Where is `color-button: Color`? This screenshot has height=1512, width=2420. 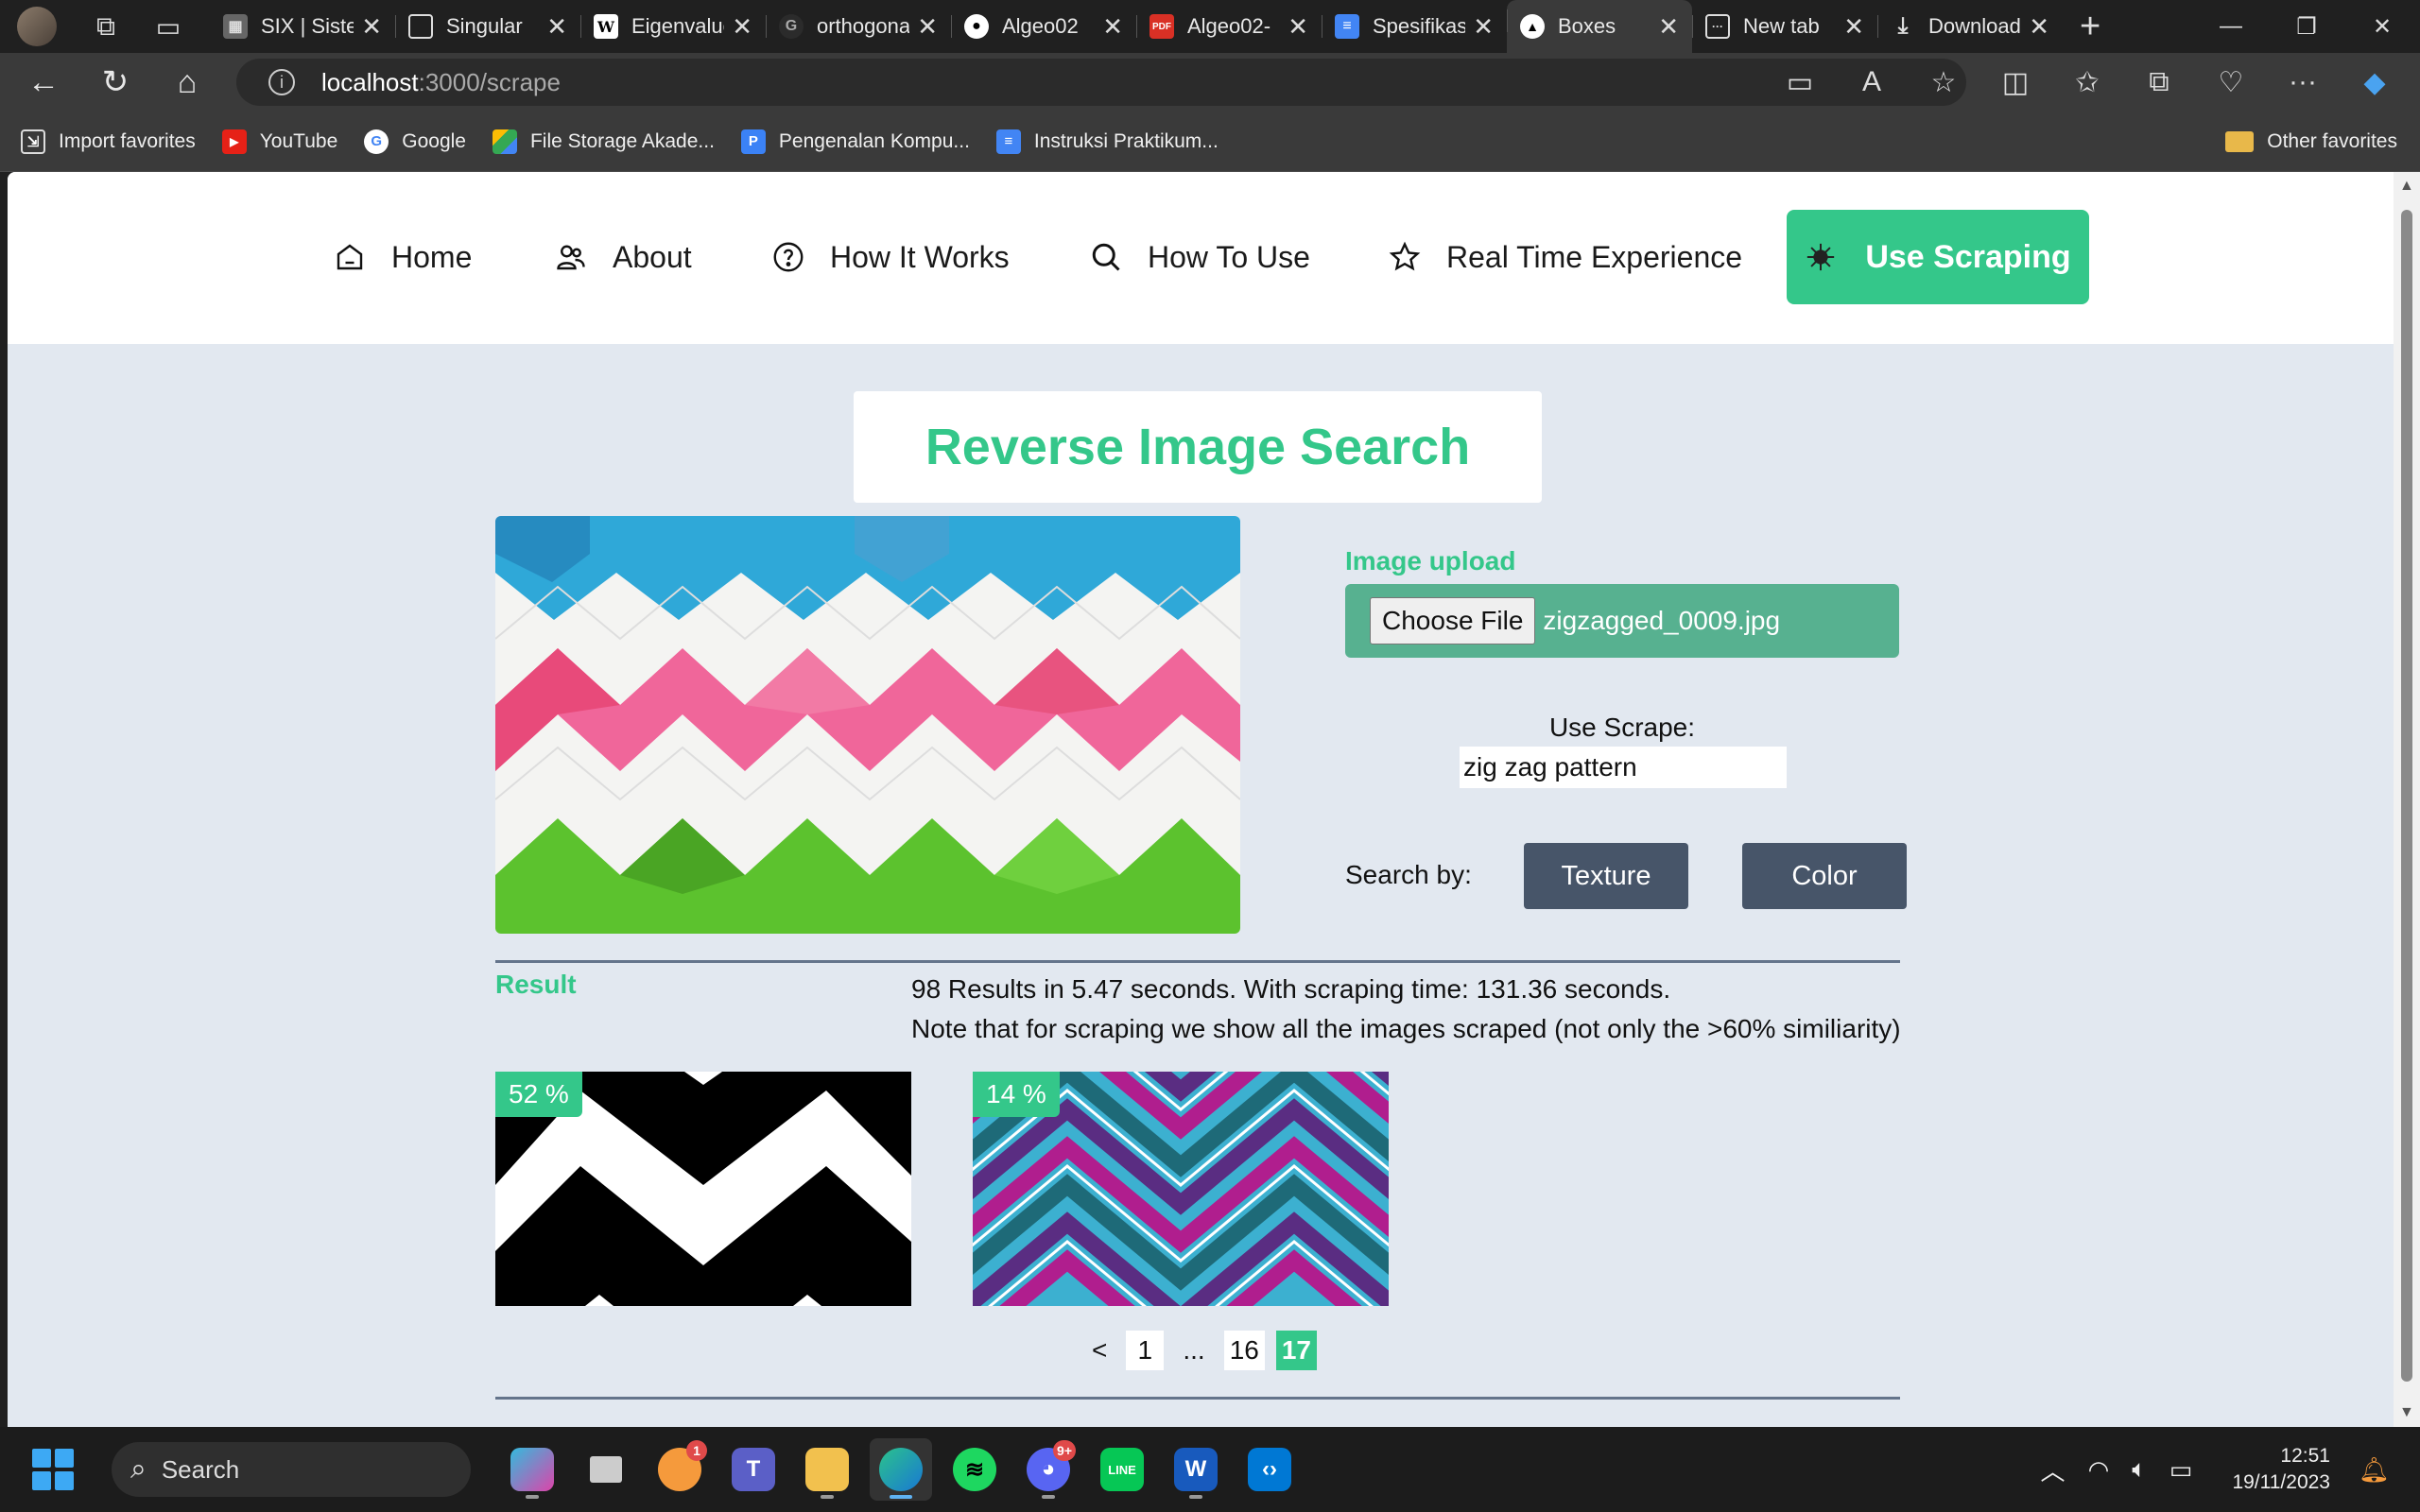
color-button: Color is located at coordinates (1824, 876).